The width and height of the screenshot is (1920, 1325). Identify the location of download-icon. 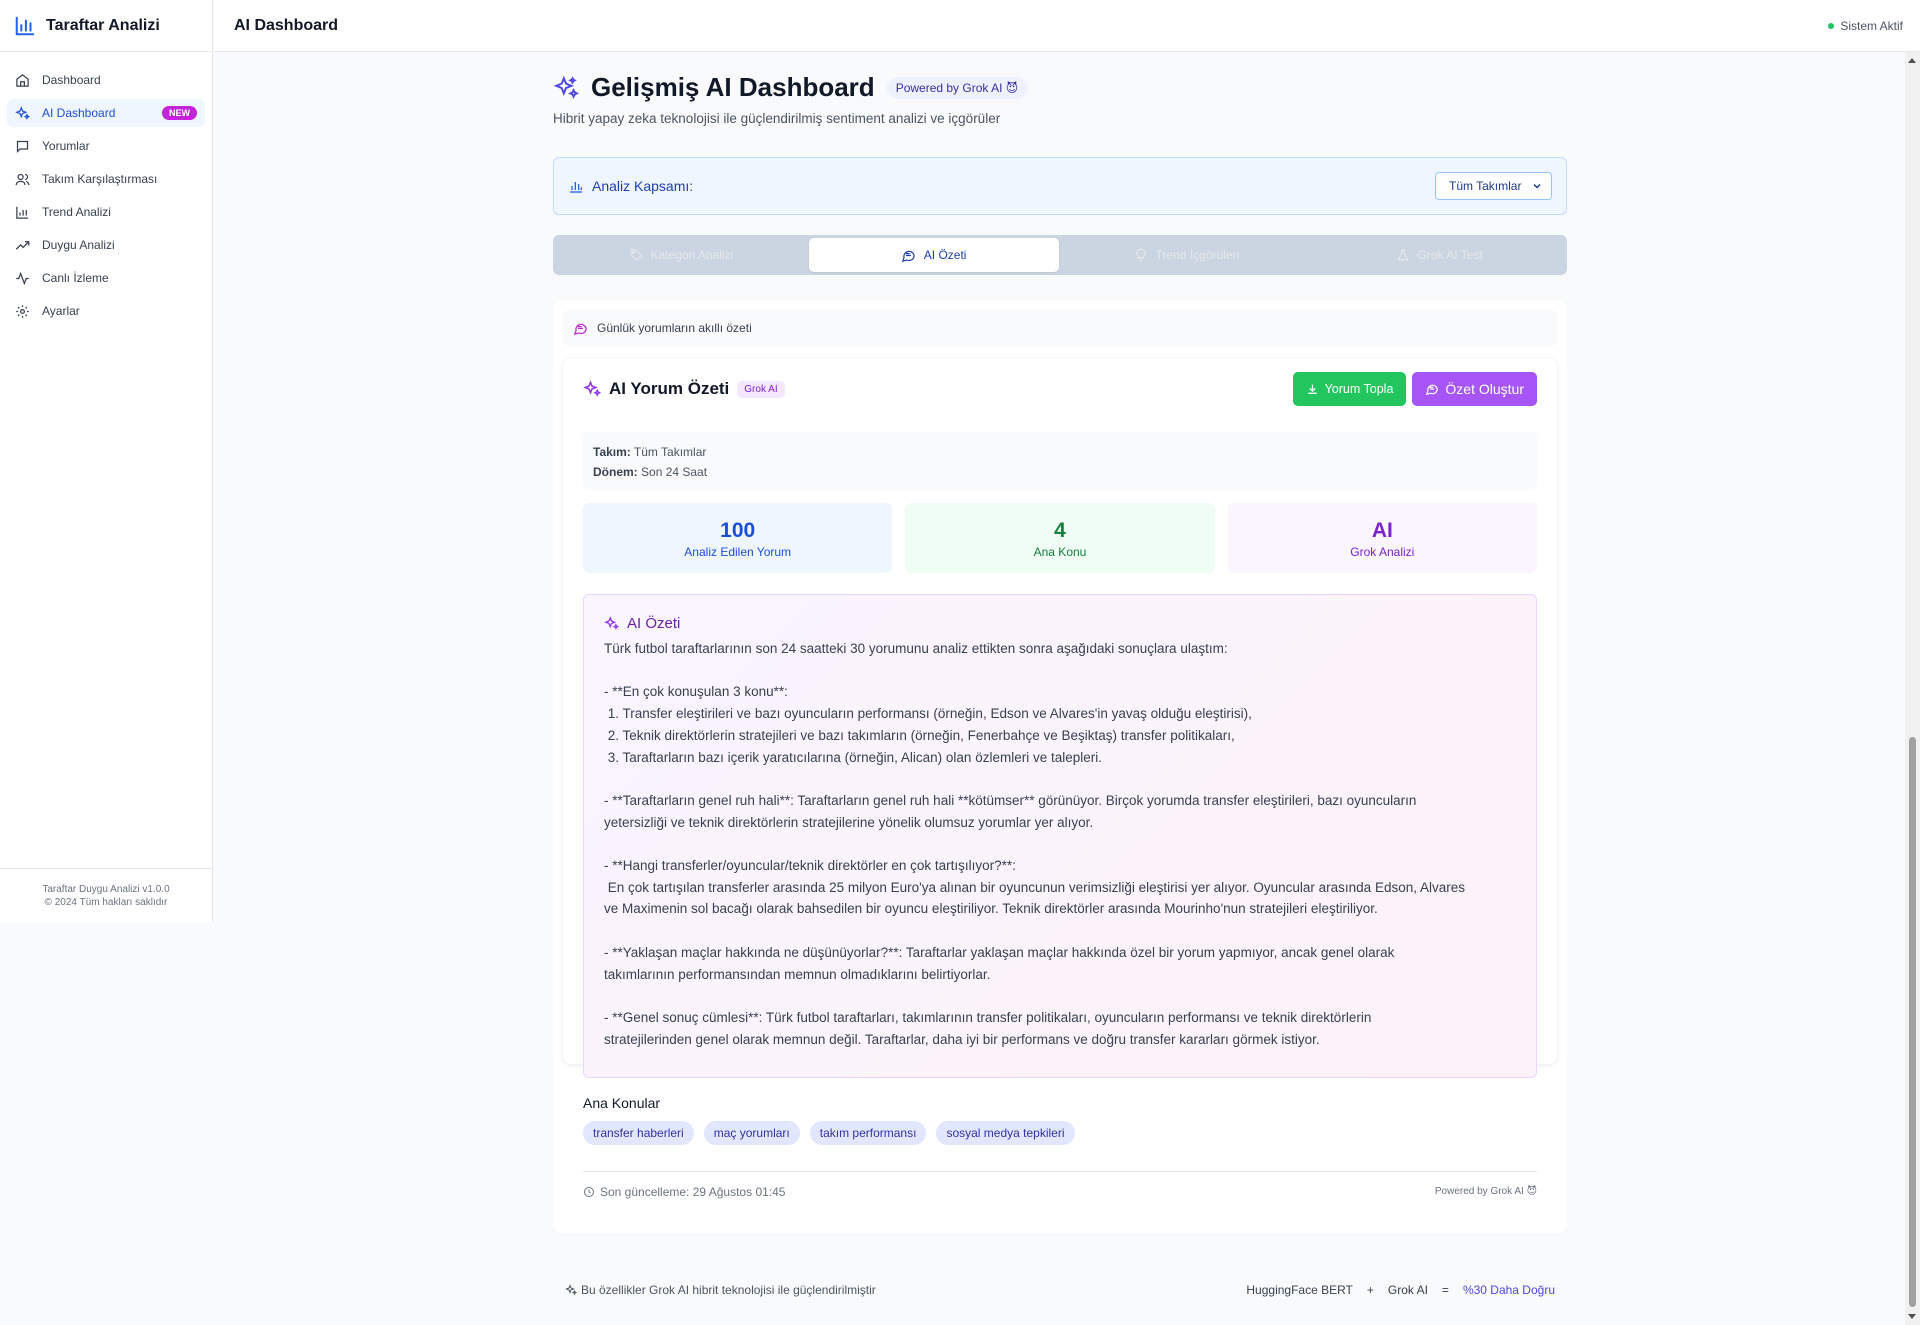
(1312, 389).